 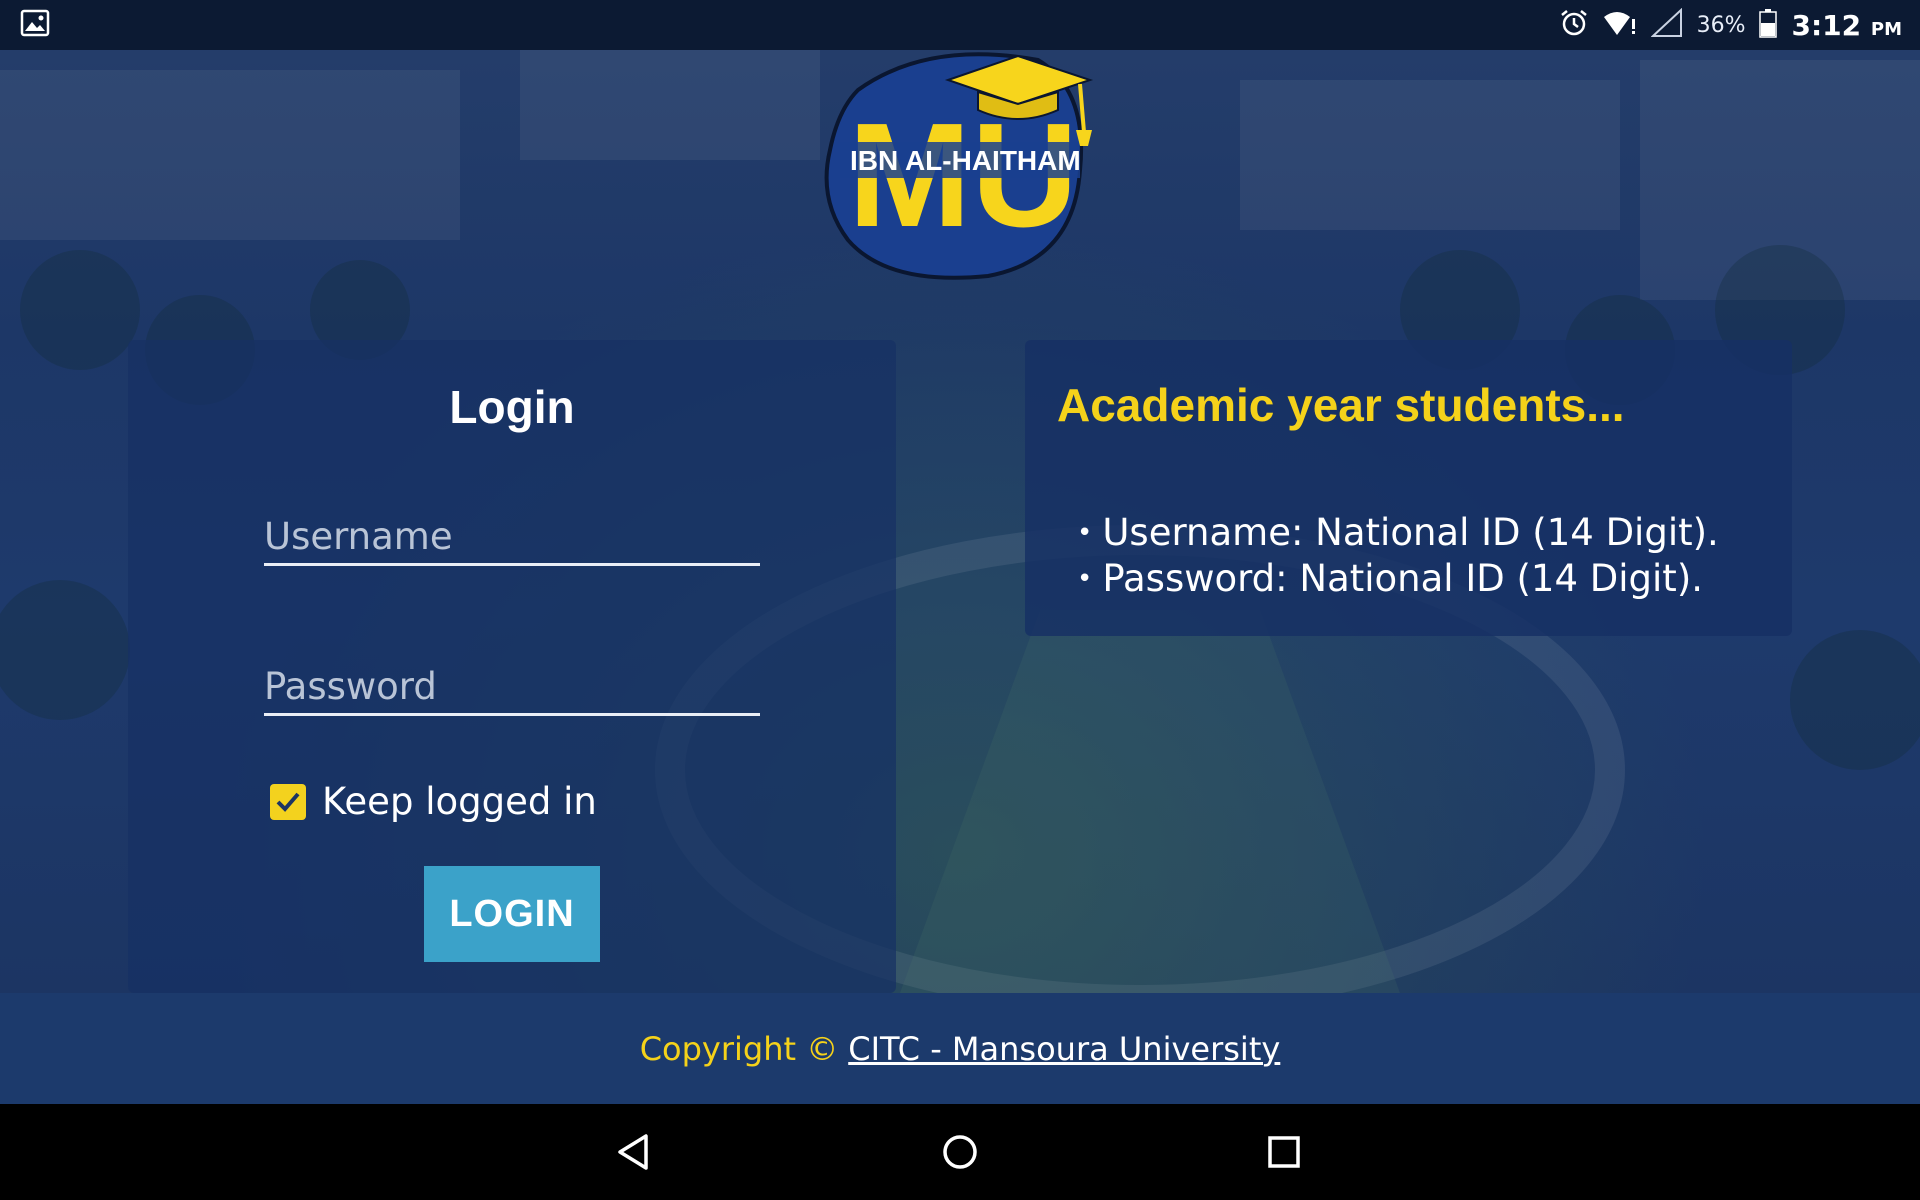 I want to click on image-icon, so click(x=35, y=25).